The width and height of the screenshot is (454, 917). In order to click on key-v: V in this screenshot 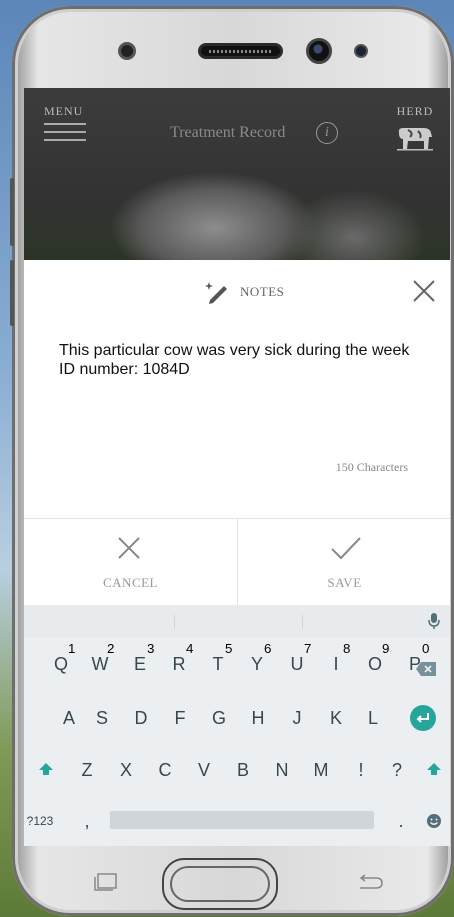, I will do `click(204, 770)`.